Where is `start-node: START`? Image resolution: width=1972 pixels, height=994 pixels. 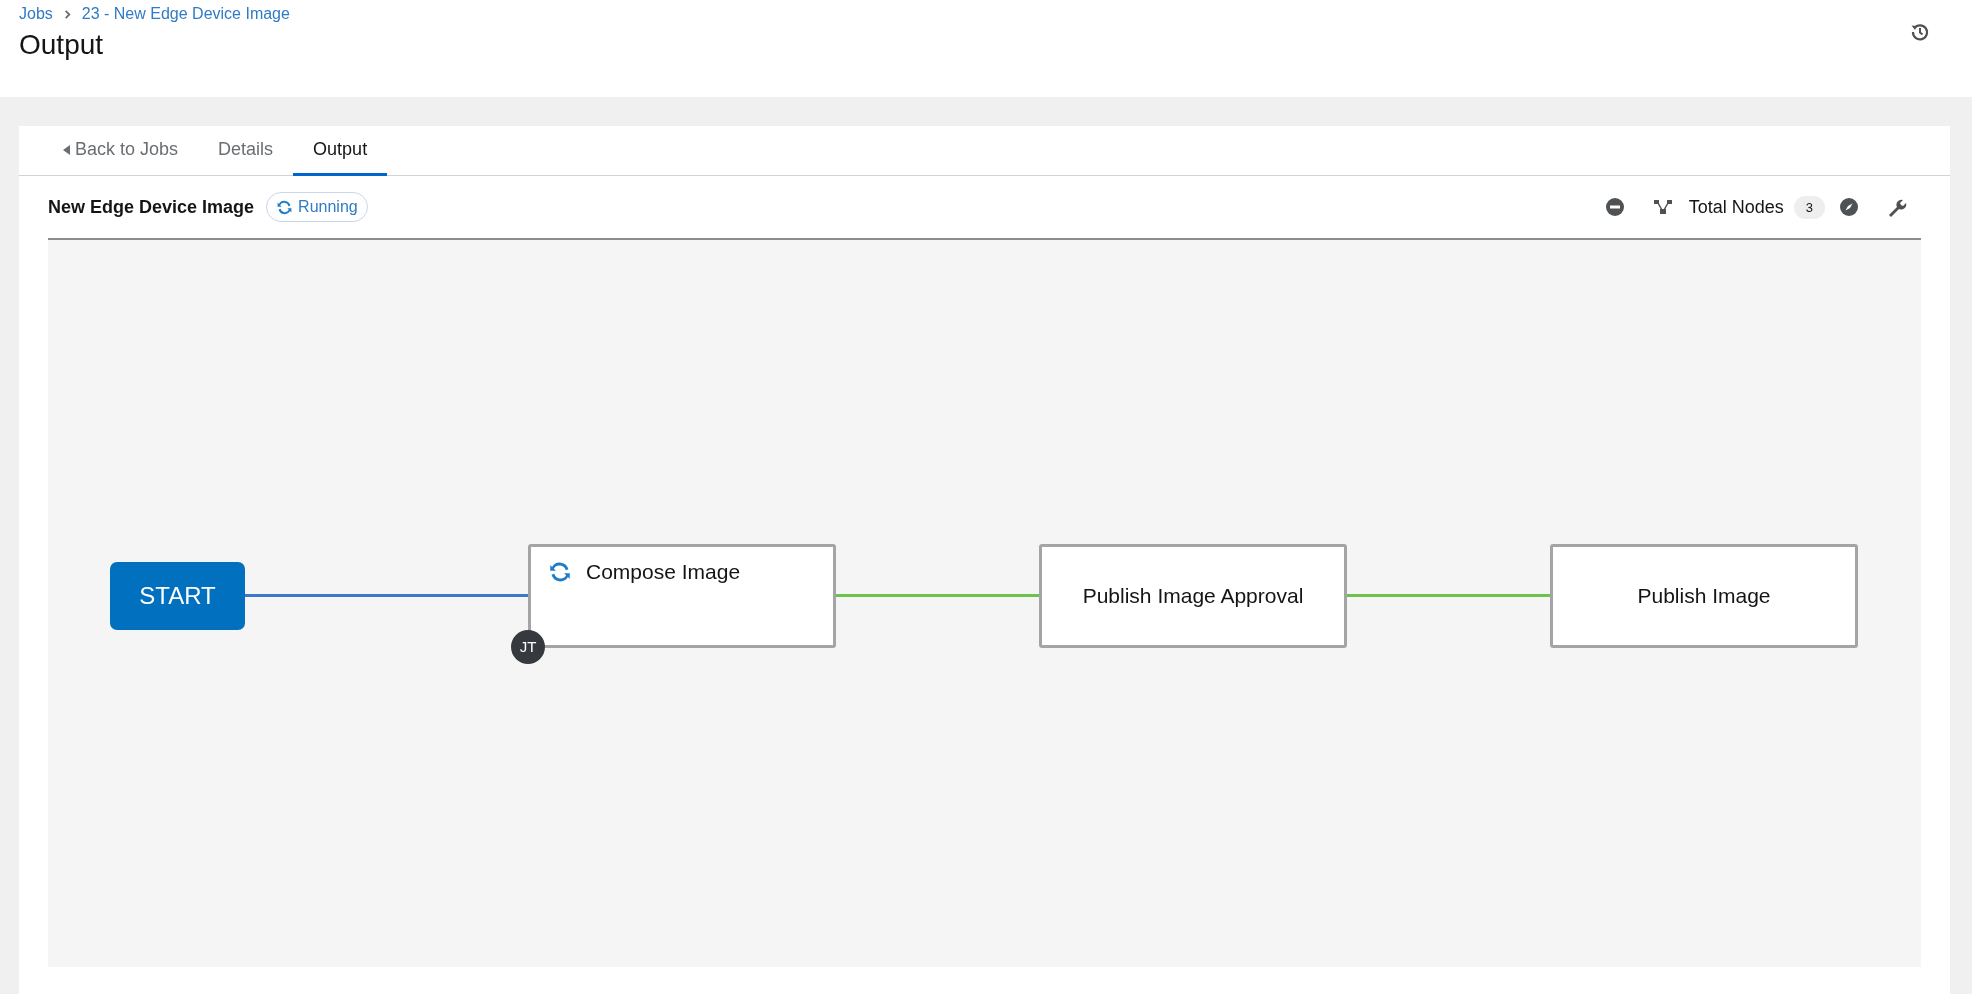
start-node: START is located at coordinates (177, 595).